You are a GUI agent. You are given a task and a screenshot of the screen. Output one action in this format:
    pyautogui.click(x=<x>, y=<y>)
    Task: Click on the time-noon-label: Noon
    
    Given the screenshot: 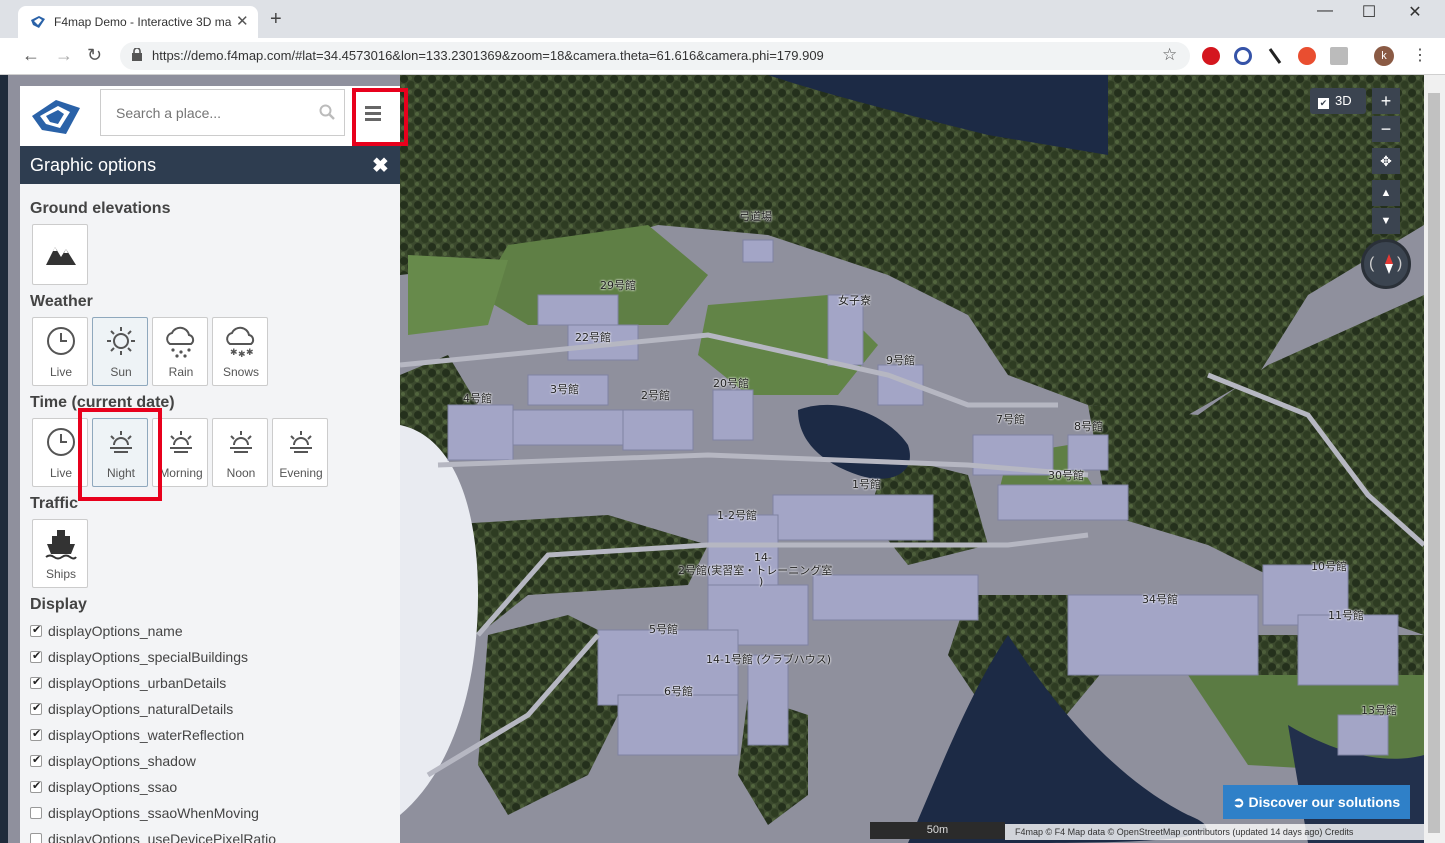 What is the action you would take?
    pyautogui.click(x=241, y=473)
    